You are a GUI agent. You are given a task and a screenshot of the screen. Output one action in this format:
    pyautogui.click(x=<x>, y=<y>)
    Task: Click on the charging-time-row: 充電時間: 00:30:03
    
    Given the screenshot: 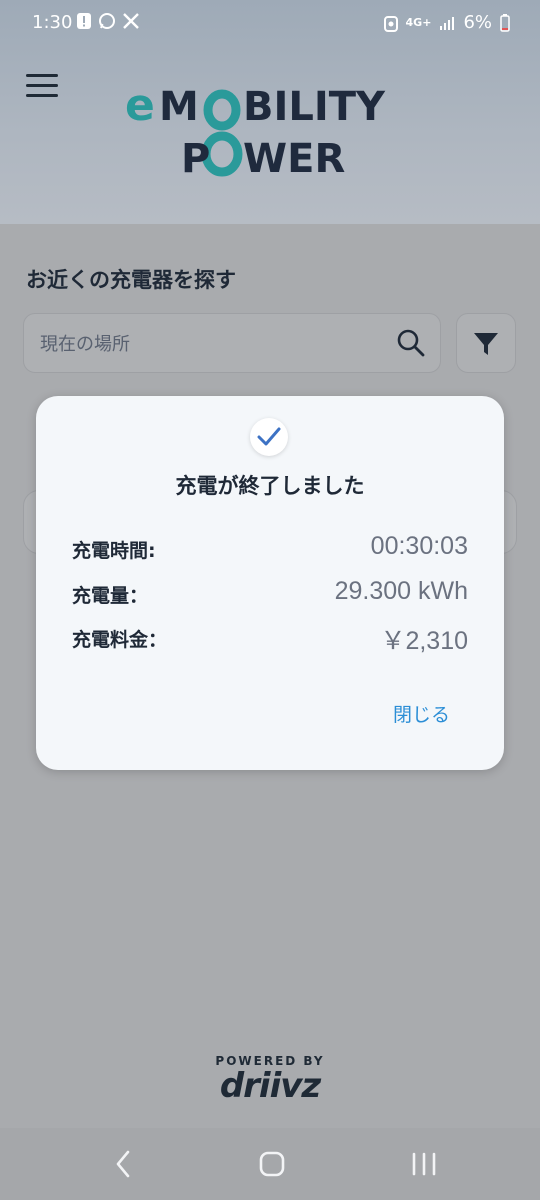 What is the action you would take?
    pyautogui.click(x=270, y=549)
    